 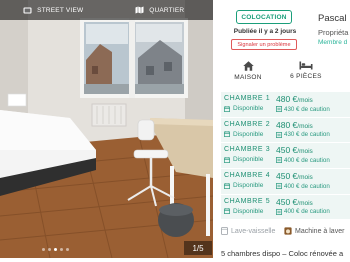 What do you see at coordinates (264, 44) in the screenshot?
I see `report-problem-button: Signaler un problème` at bounding box center [264, 44].